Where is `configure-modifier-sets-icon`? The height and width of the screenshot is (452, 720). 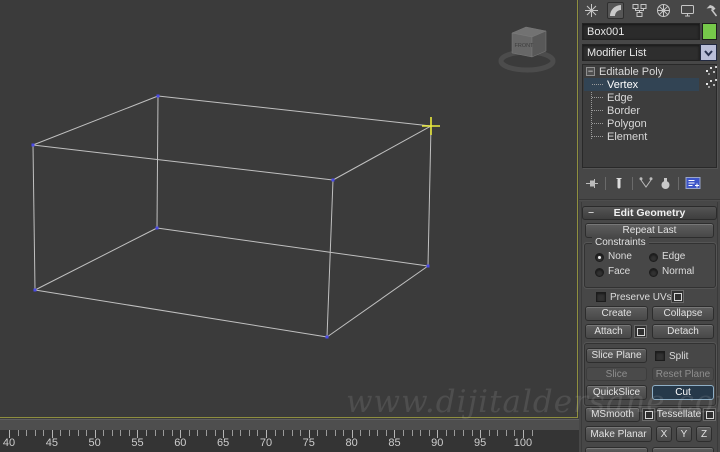 configure-modifier-sets-icon is located at coordinates (693, 183).